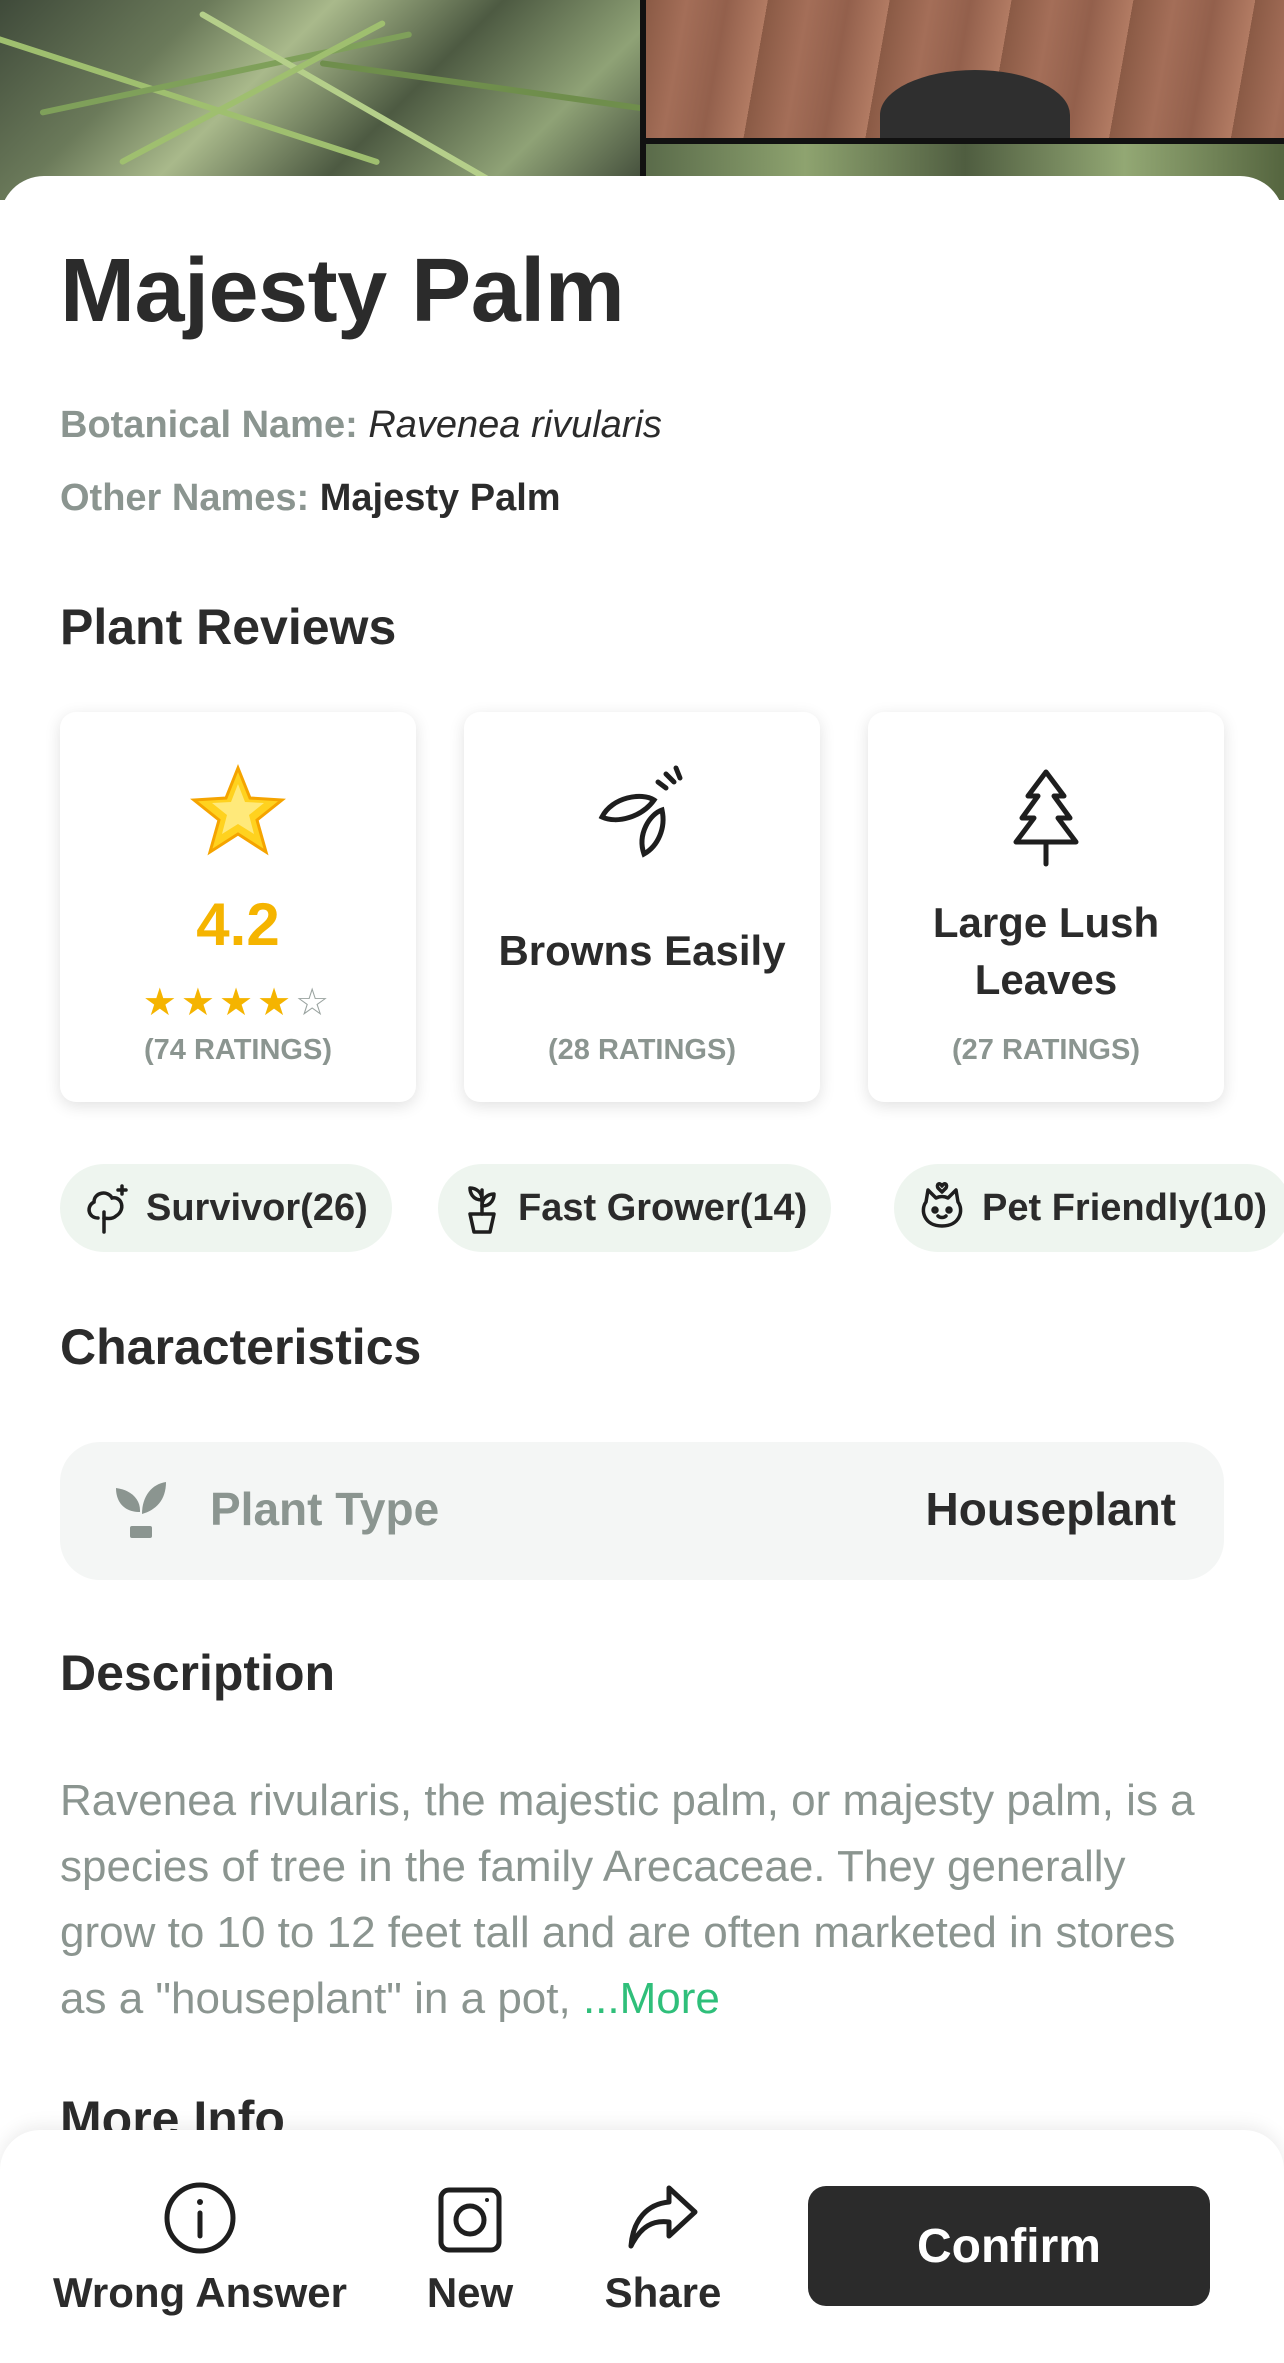 The width and height of the screenshot is (1284, 2363). I want to click on chip-fast-grower: Fast Grower(14), so click(635, 1208).